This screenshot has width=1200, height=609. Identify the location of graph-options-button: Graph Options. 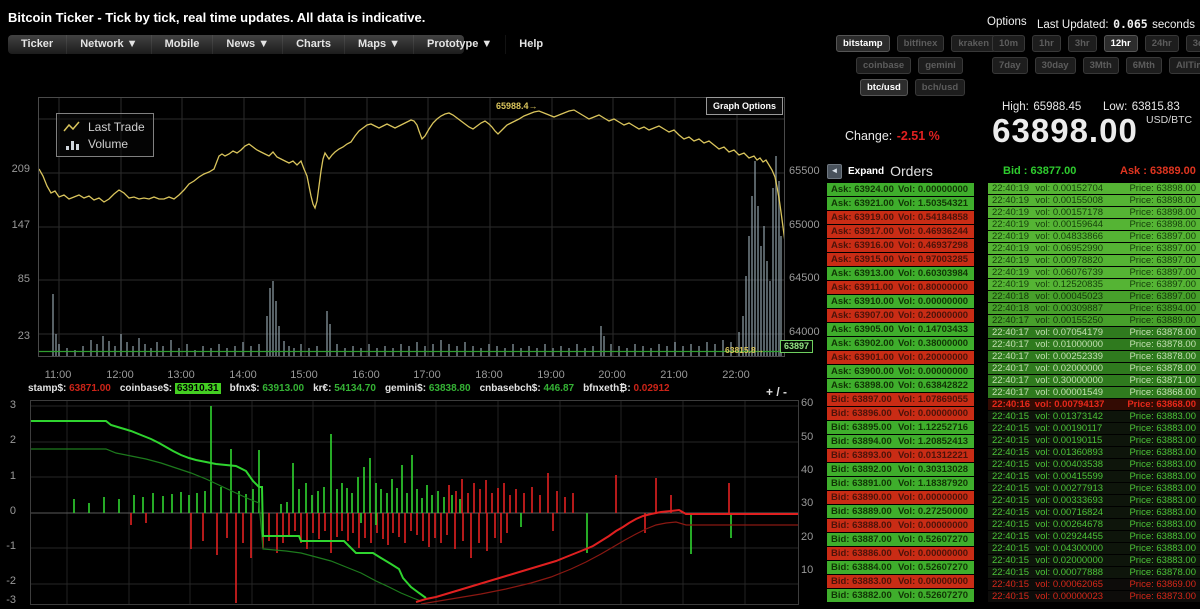
(744, 106).